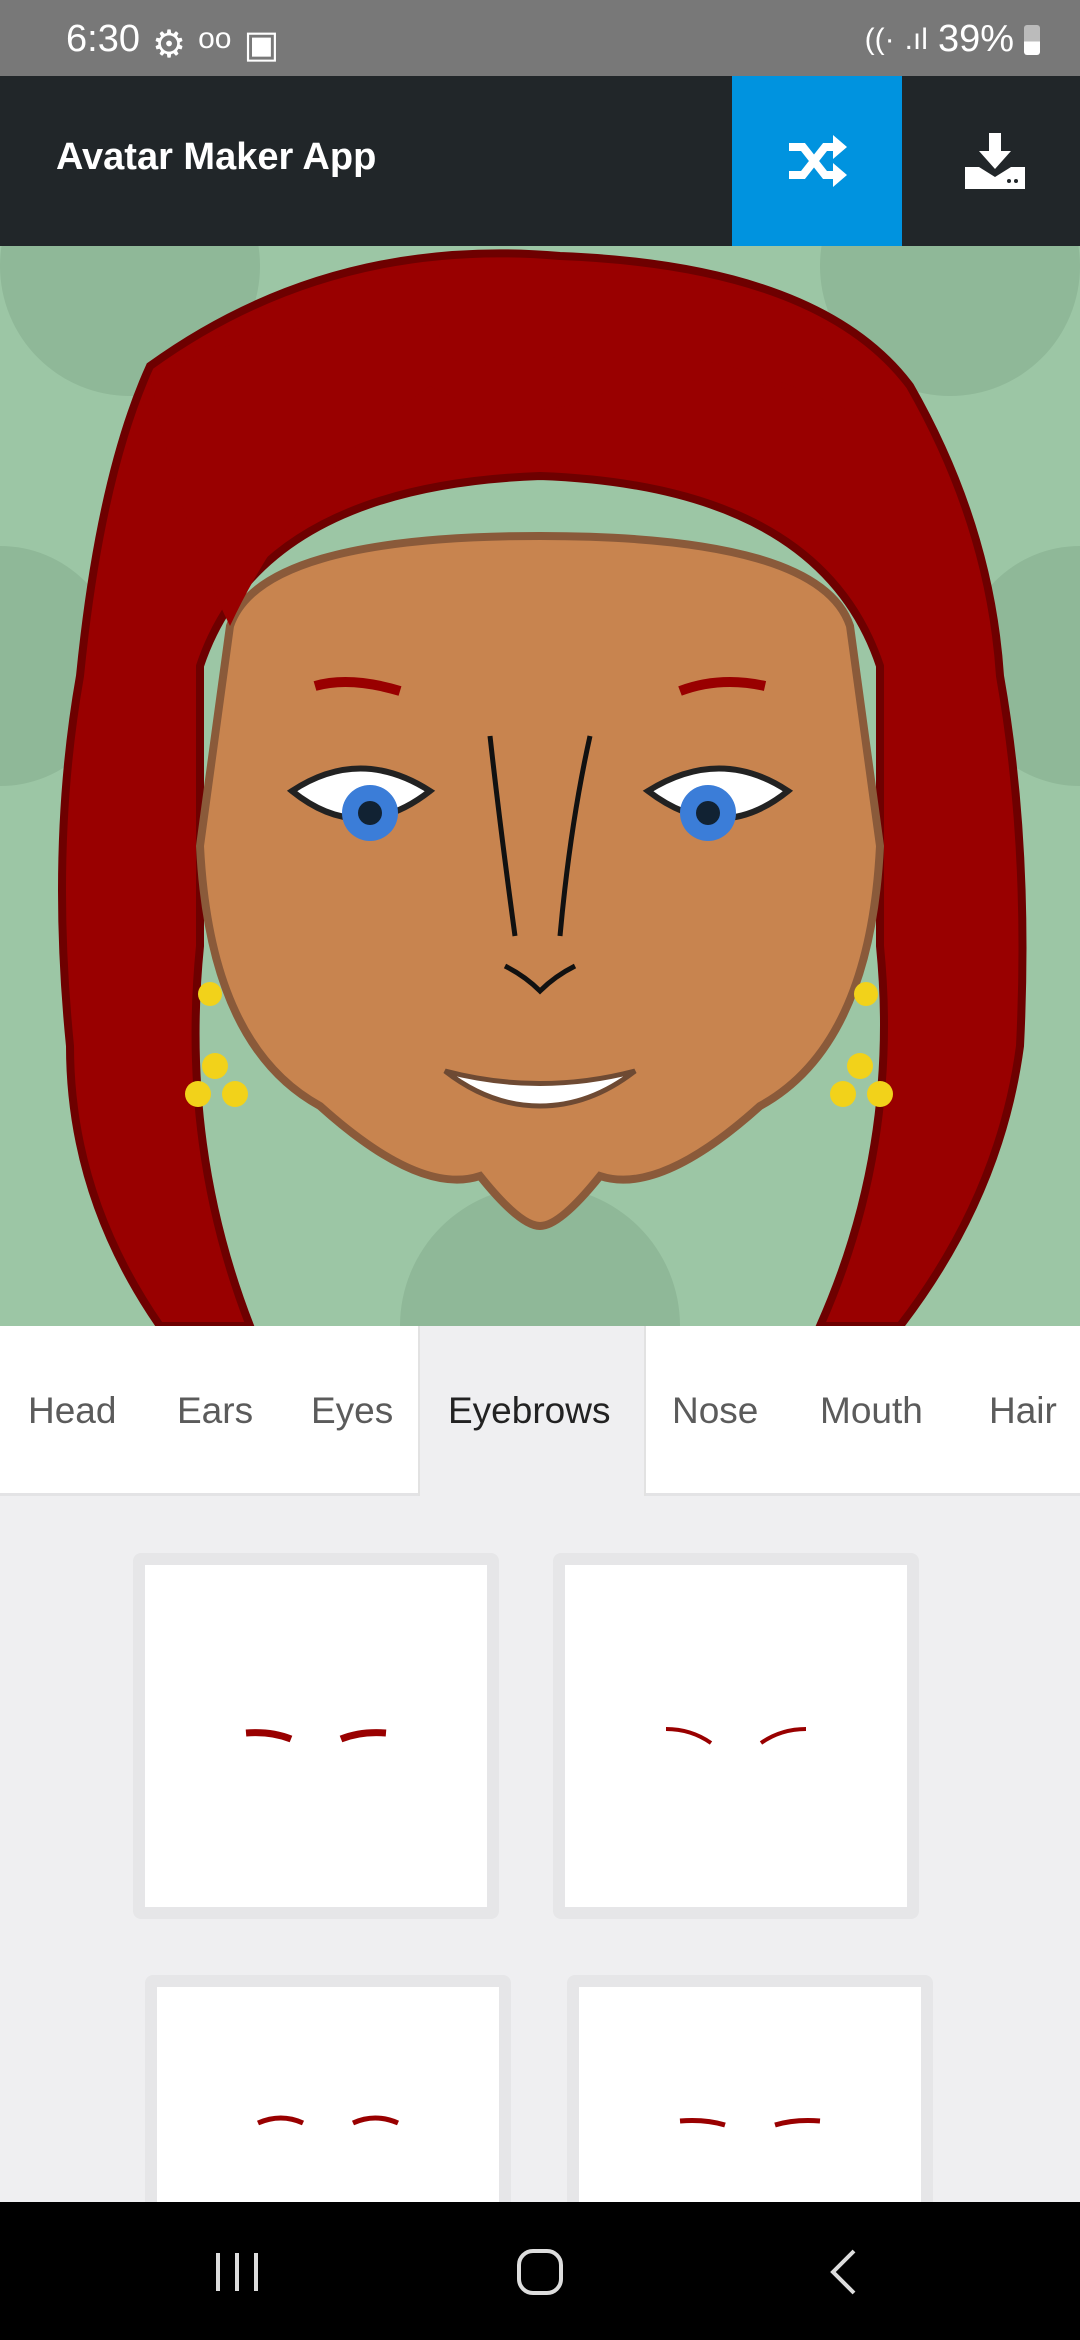 The width and height of the screenshot is (1080, 2340). What do you see at coordinates (103, 39) in the screenshot?
I see `clock: 6:30` at bounding box center [103, 39].